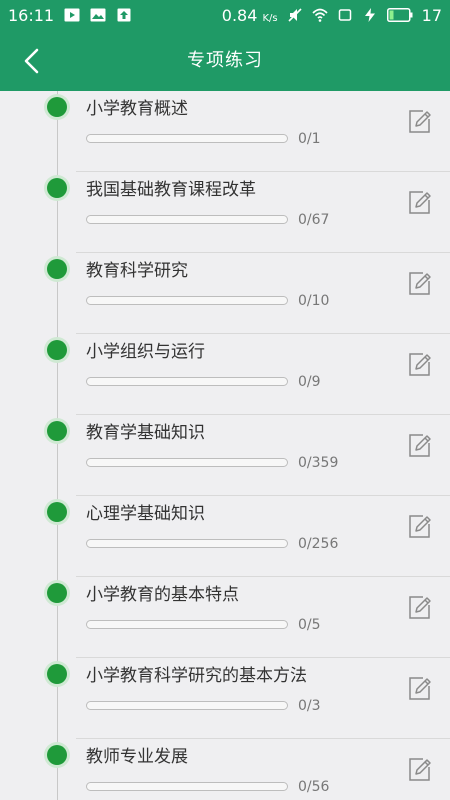 This screenshot has height=800, width=450. I want to click on list-item: 小学教育的基本特点 0/5, so click(225, 617).